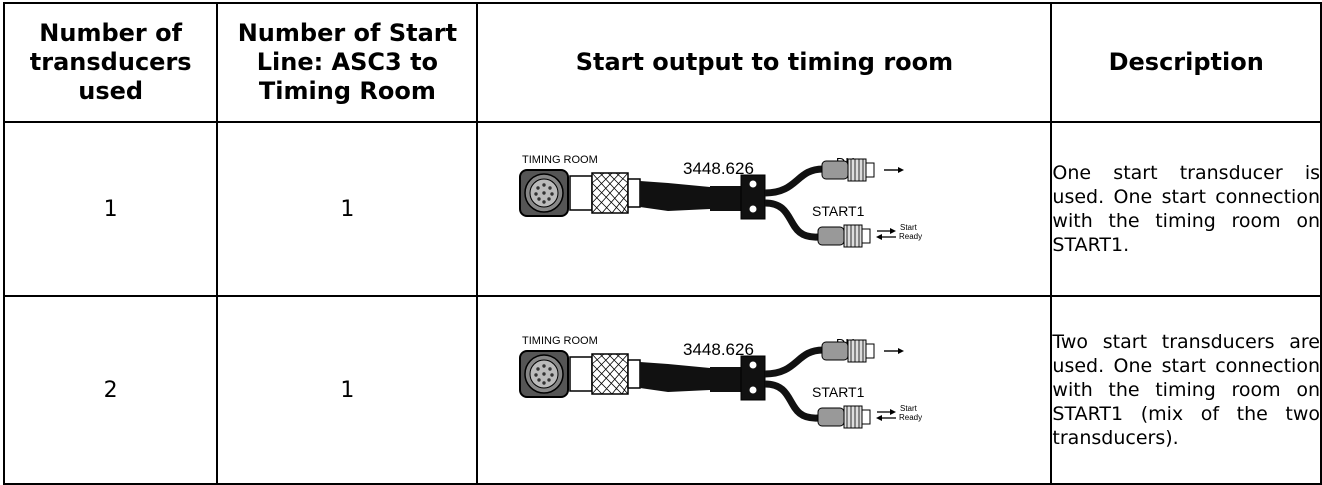 Image resolution: width=1322 pixels, height=485 pixels. Describe the element at coordinates (110, 62) in the screenshot. I see `header-transducers: Number of transducers used` at that location.